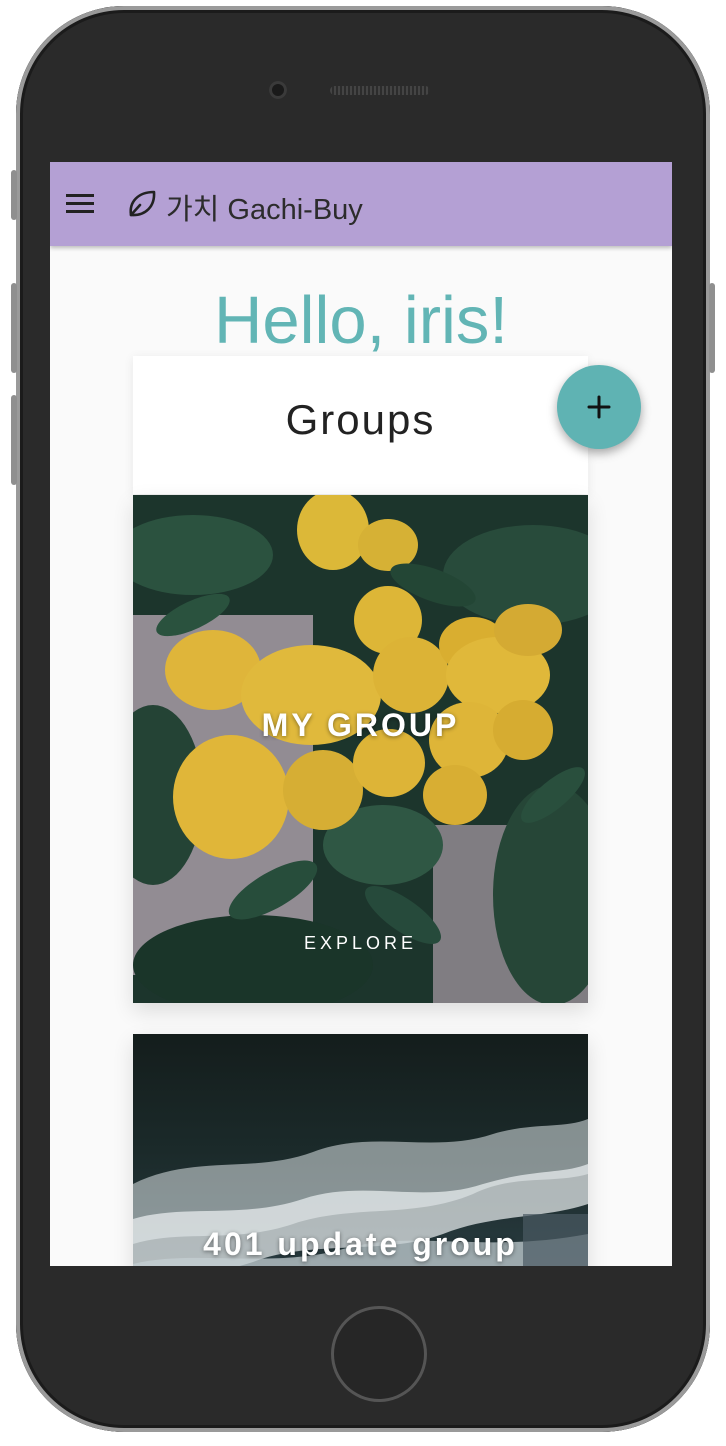  Describe the element at coordinates (14, 440) in the screenshot. I see `volume-down-button` at that location.